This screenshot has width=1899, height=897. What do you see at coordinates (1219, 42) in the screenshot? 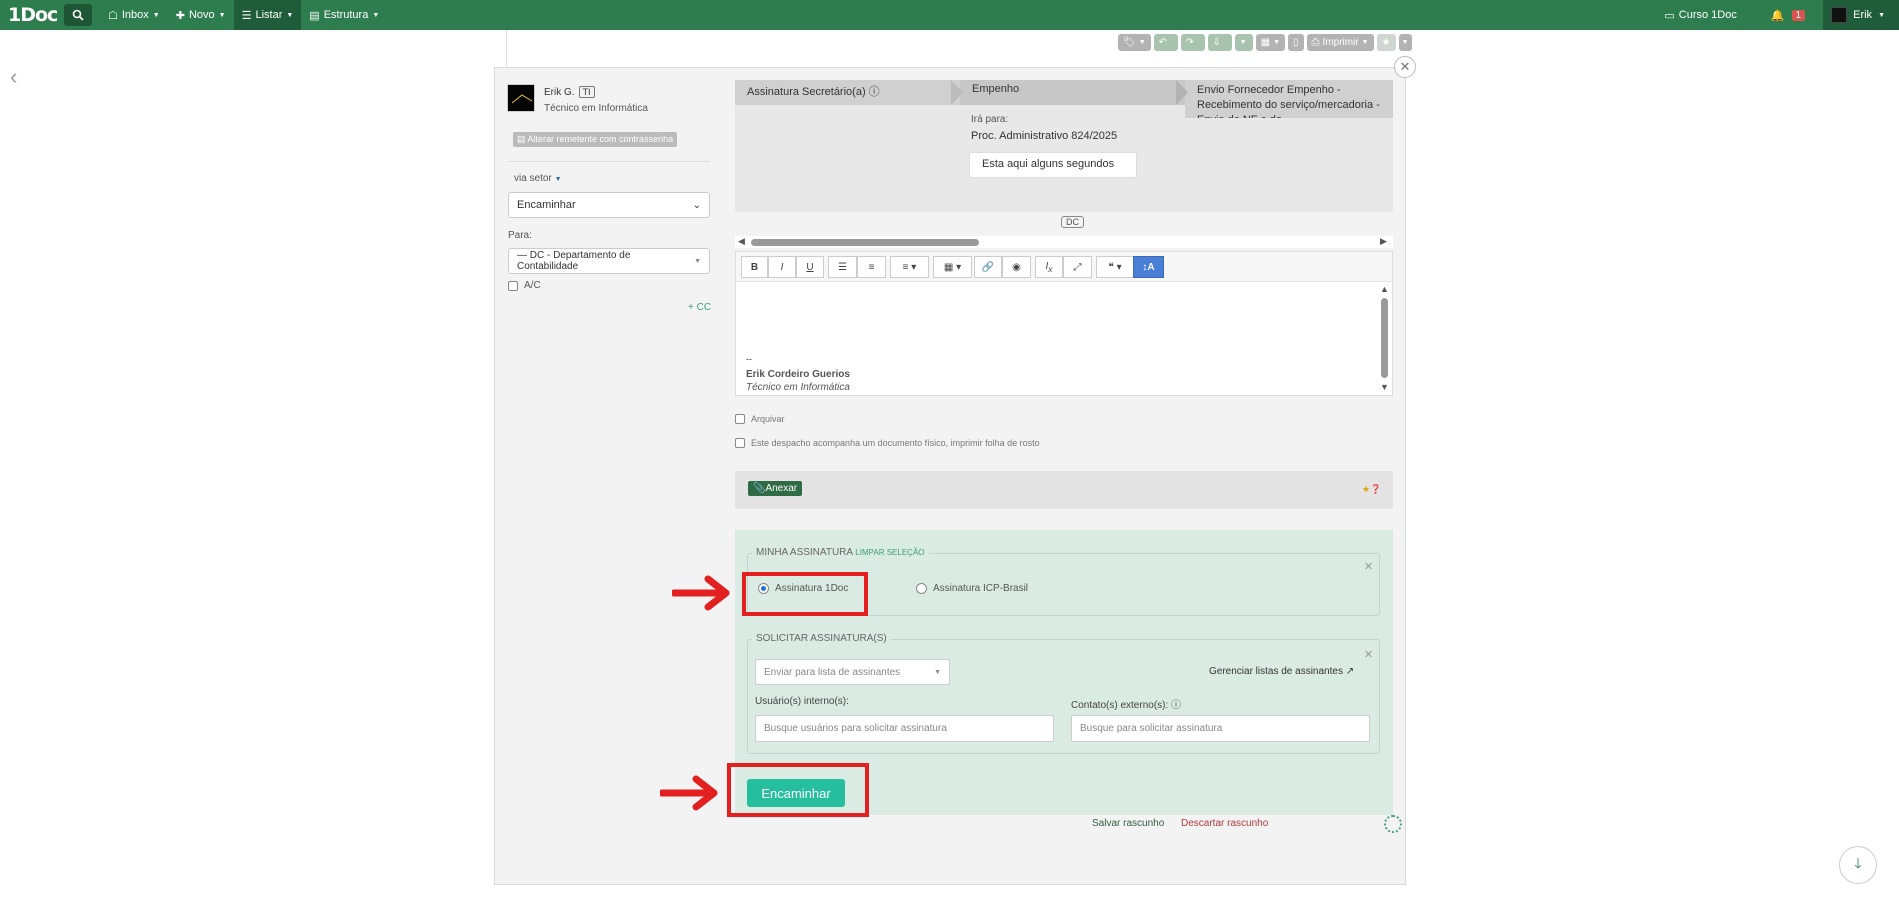
I see `download-button: ⇩` at bounding box center [1219, 42].